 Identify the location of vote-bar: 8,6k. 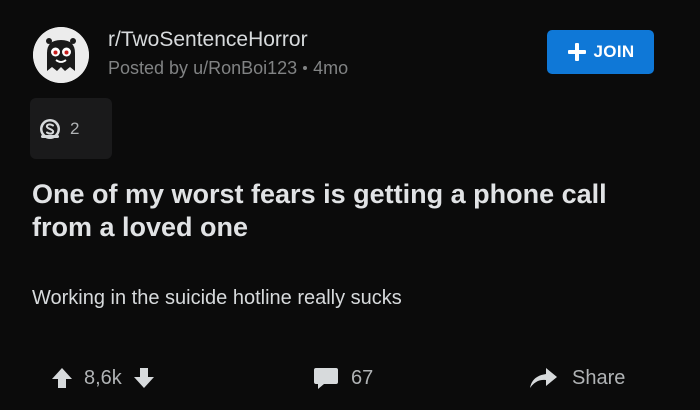
(103, 378).